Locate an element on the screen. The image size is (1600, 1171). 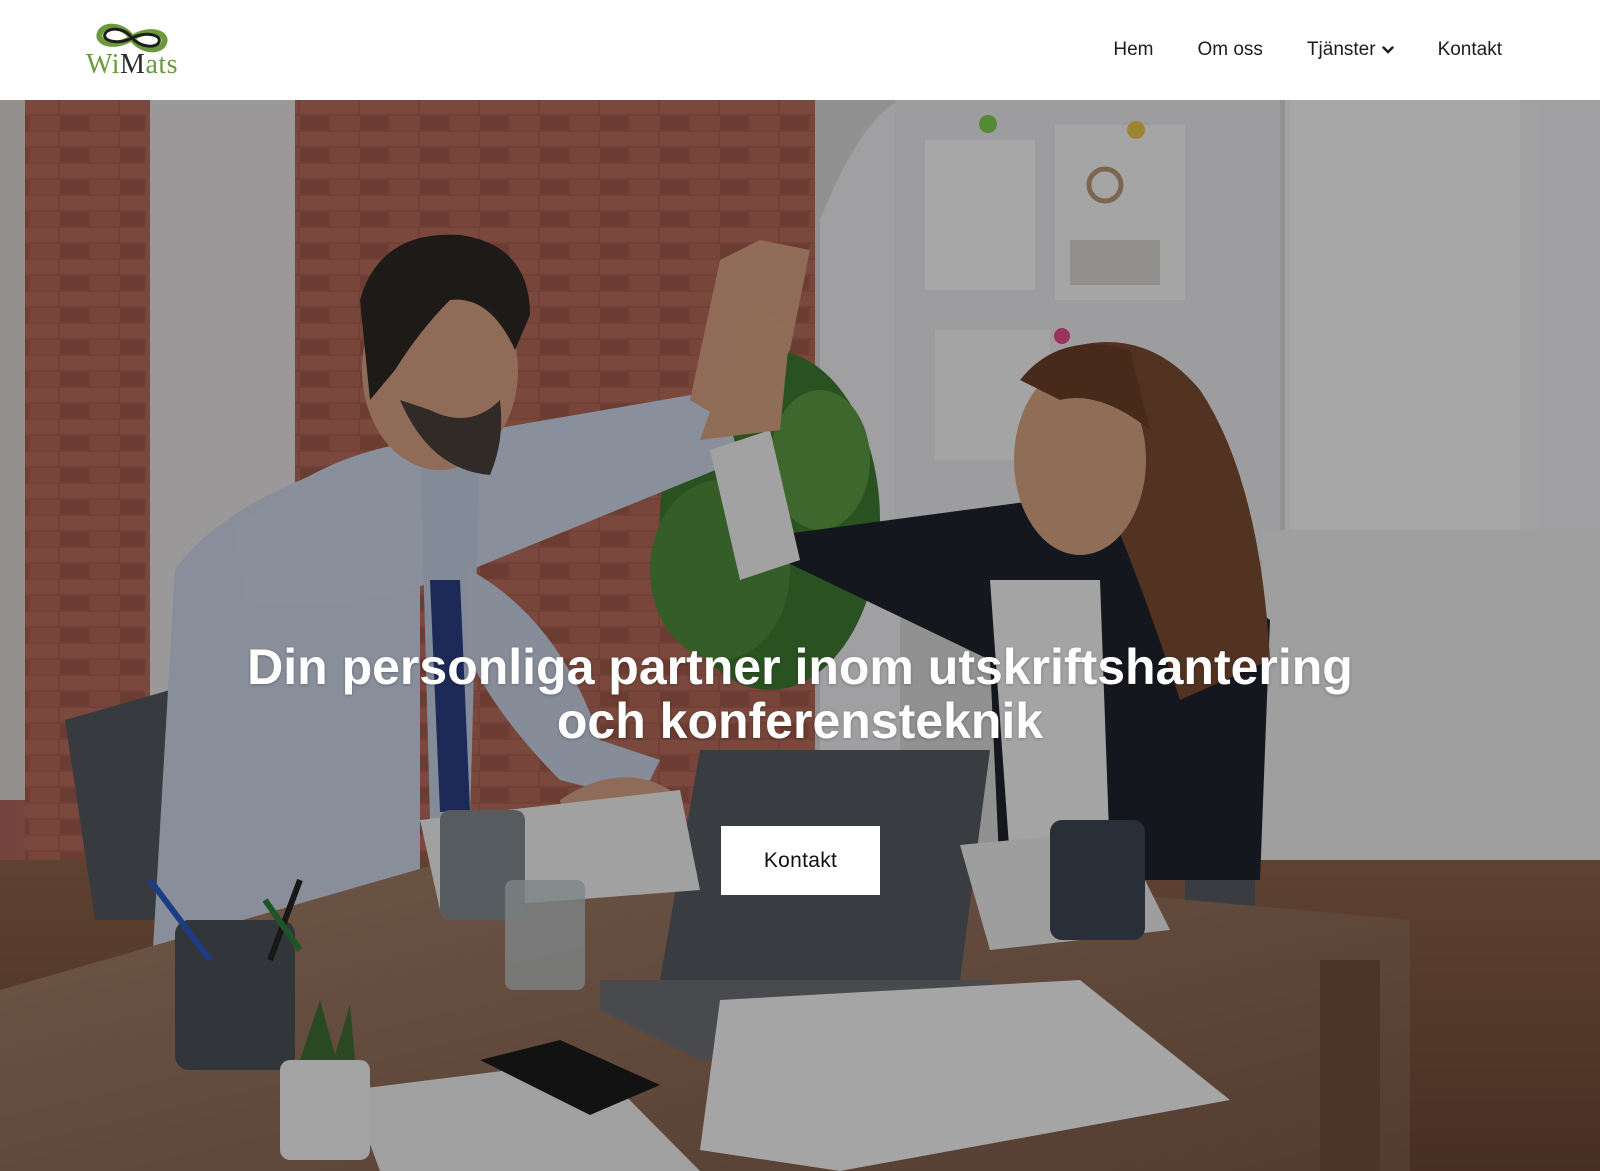
nav-item-label: Hem is located at coordinates (1133, 49).